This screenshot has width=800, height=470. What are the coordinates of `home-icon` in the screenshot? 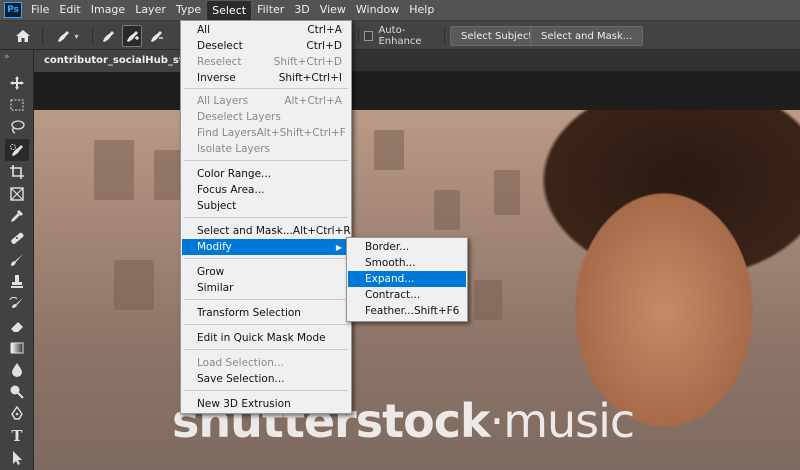 It's located at (23, 36).